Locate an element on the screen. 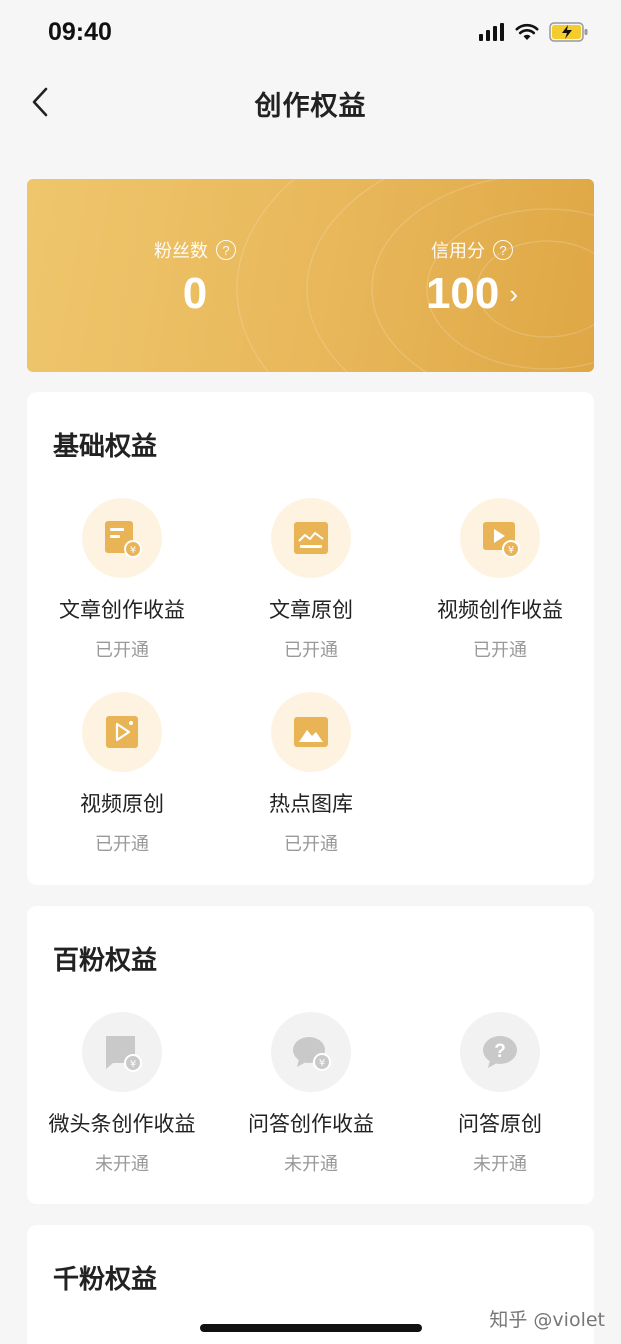  benefit-item-article-original: 文章原创 已开通 is located at coordinates (311, 580).